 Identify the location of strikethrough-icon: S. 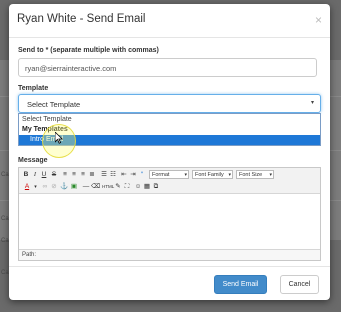
(54, 175).